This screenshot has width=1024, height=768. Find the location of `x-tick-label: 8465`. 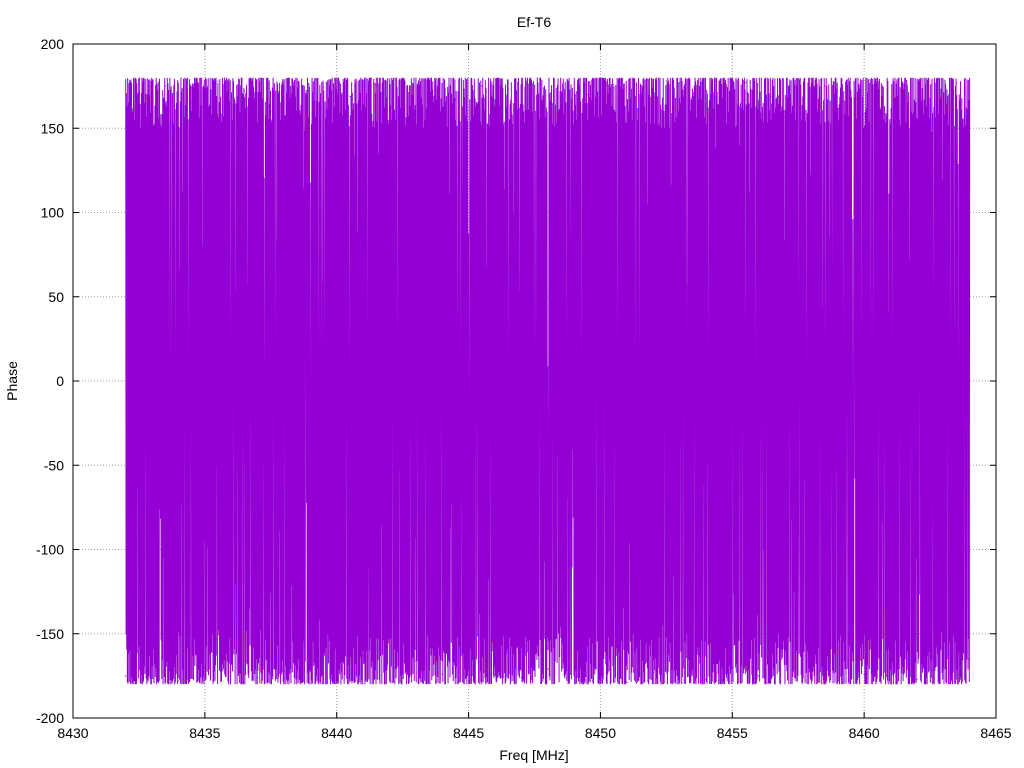

x-tick-label: 8465 is located at coordinates (995, 733).